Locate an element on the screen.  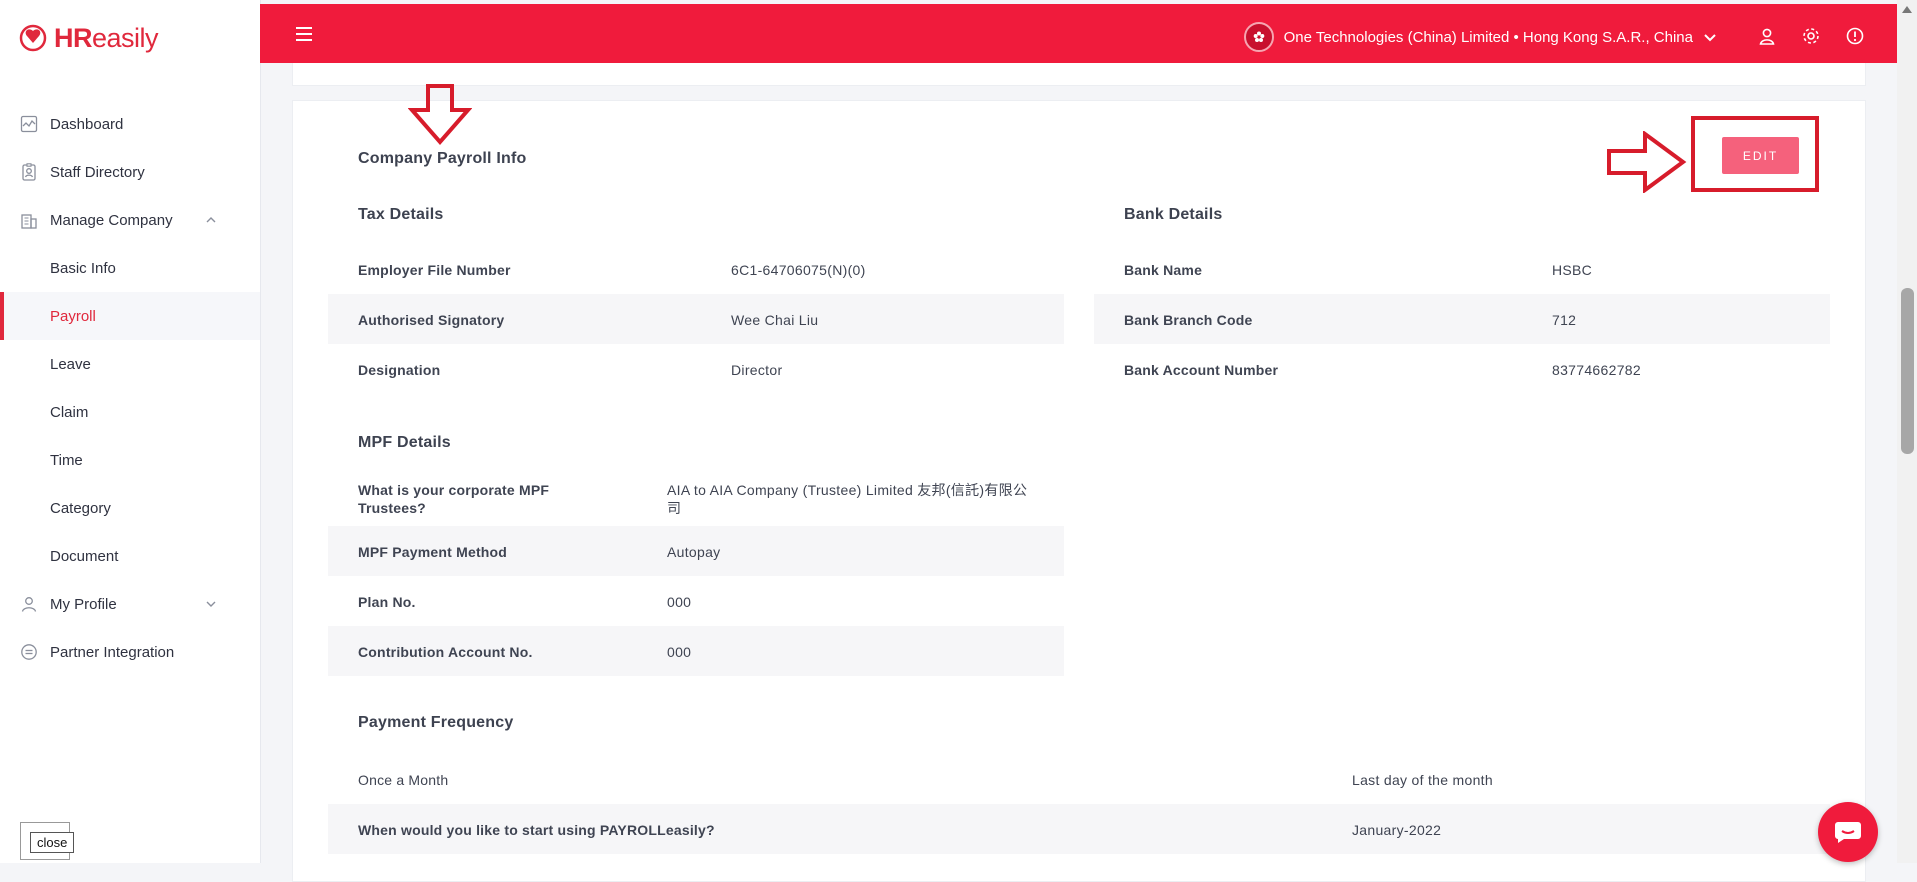
table-row: Once a Month Last day of the month is located at coordinates (1079, 779).